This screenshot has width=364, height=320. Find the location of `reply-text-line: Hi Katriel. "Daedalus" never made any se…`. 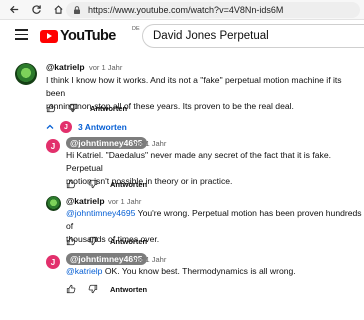

reply-text-line: Hi Katriel. "Daedalus" never made any se… is located at coordinates (198, 161).